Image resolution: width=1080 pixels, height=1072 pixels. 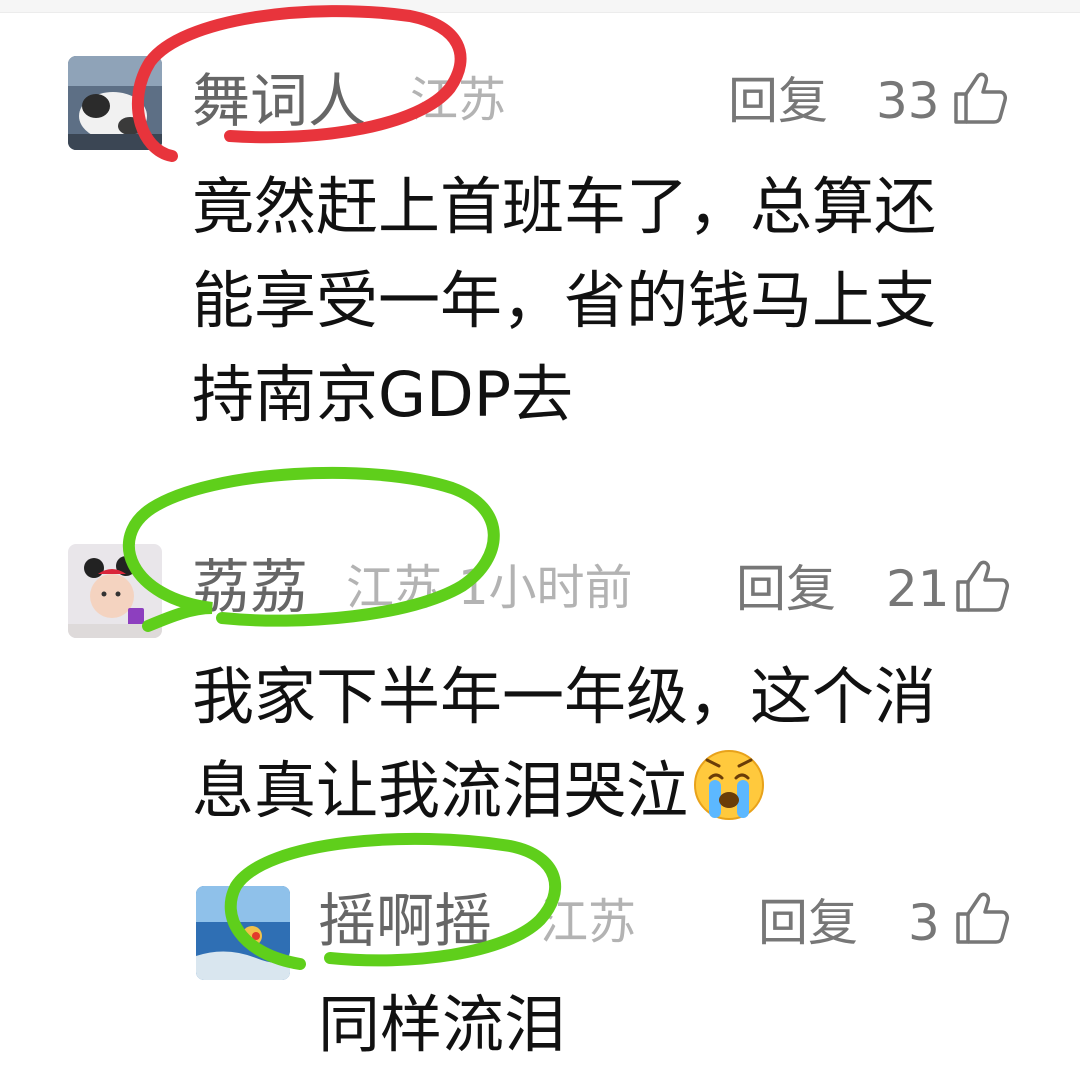 I want to click on comment-line: 持南京GDP去, so click(x=383, y=394).